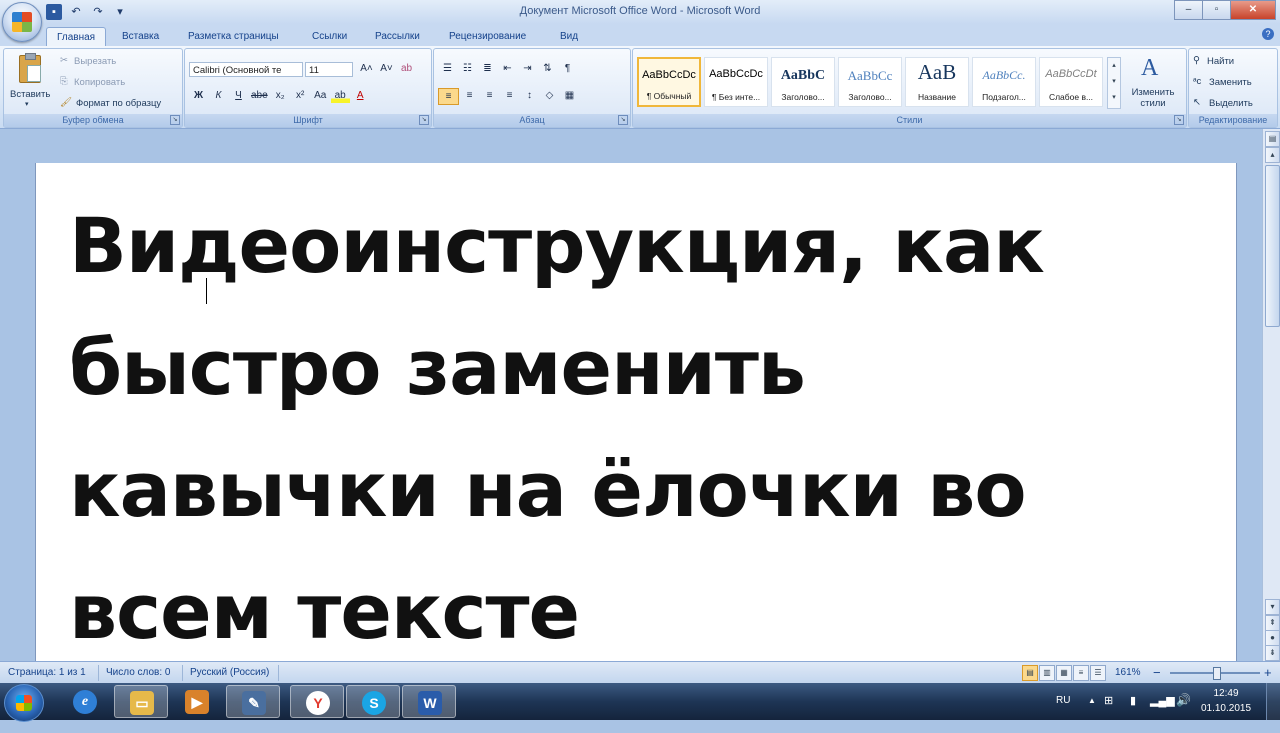  What do you see at coordinates (66, 102) in the screenshot?
I see `brush-icon: 🖌` at bounding box center [66, 102].